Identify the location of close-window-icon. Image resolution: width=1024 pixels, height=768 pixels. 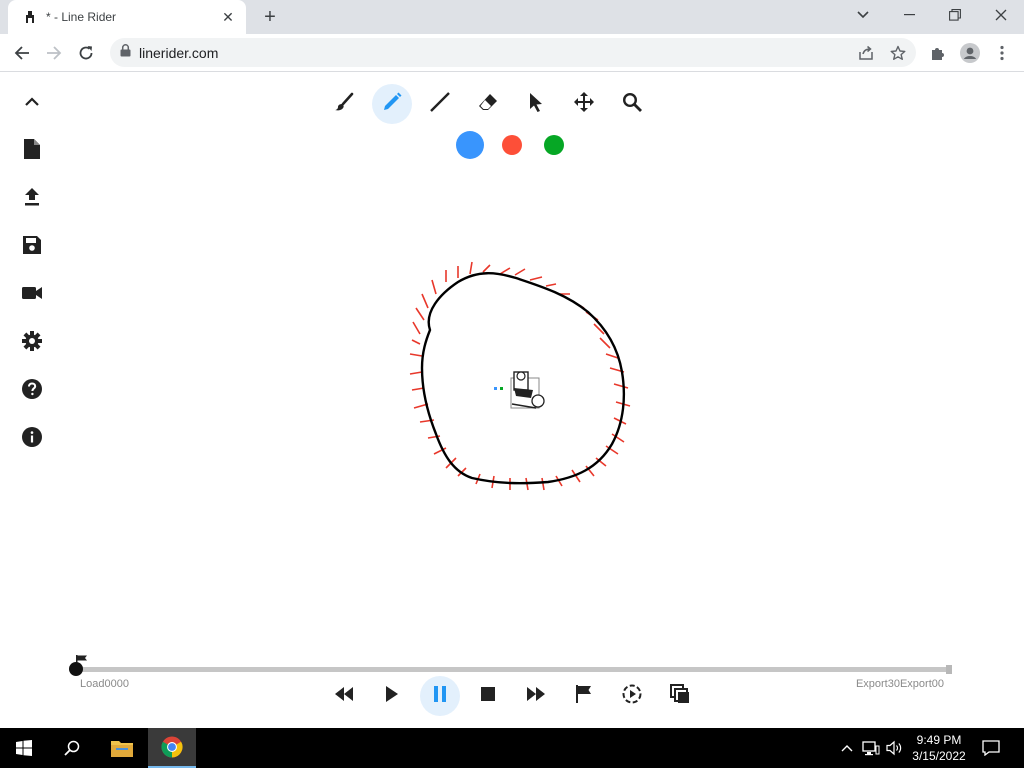
(1001, 15).